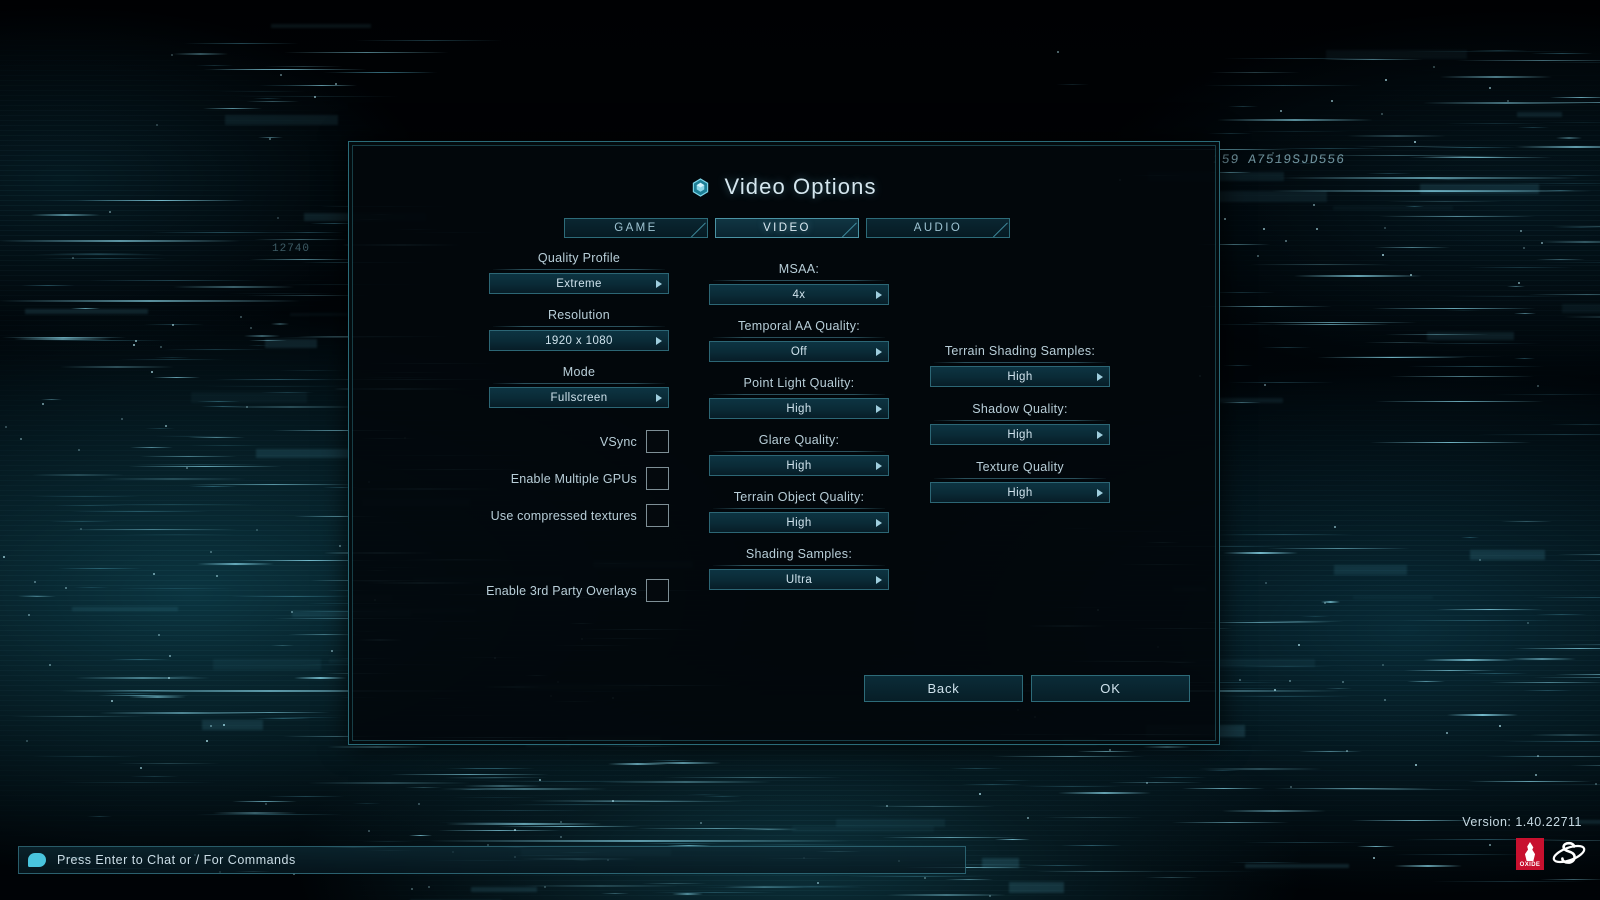 The height and width of the screenshot is (900, 1600). I want to click on dropdown-value: 4x, so click(799, 295).